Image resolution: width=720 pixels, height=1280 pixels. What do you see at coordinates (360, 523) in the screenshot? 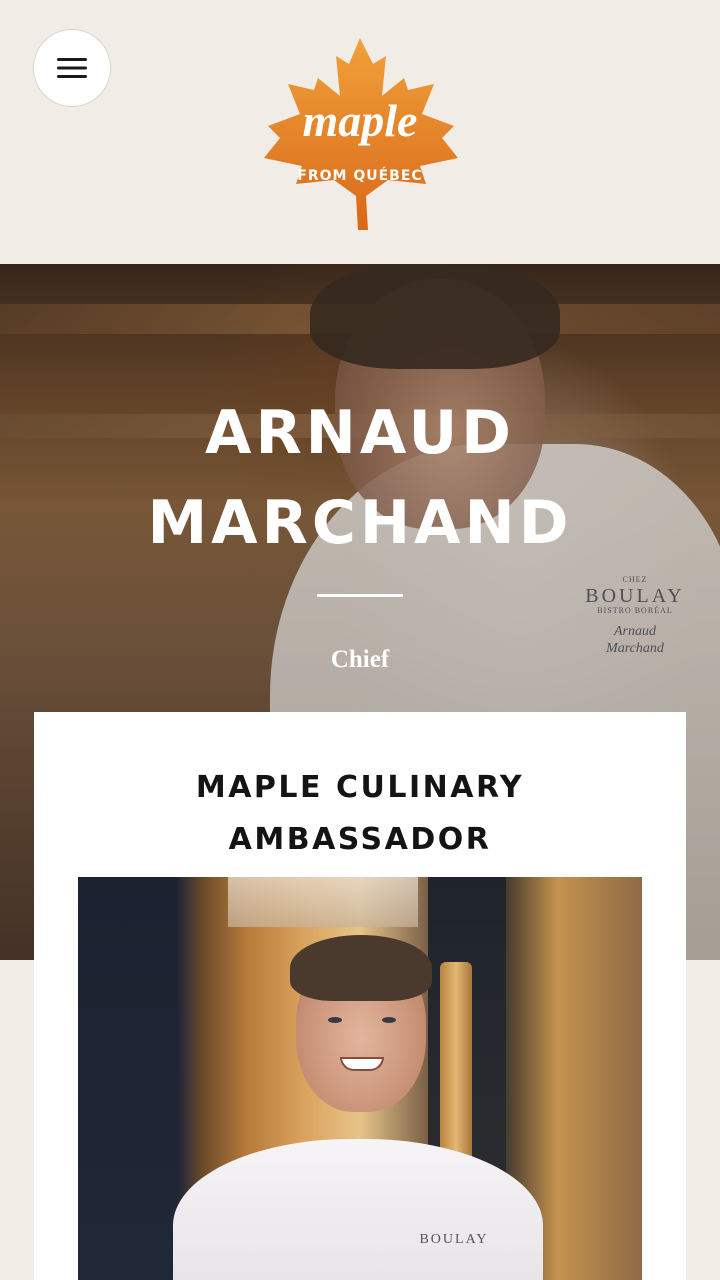
I see `chef-last-name: MARCHAND` at bounding box center [360, 523].